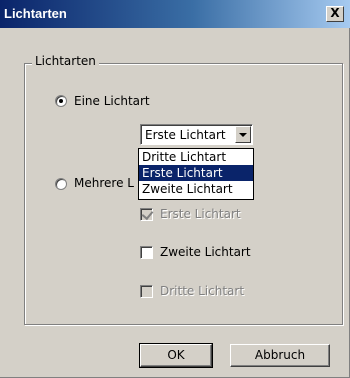  Describe the element at coordinates (196, 189) in the screenshot. I see `dropdown-option: Zweite Lichtart` at that location.